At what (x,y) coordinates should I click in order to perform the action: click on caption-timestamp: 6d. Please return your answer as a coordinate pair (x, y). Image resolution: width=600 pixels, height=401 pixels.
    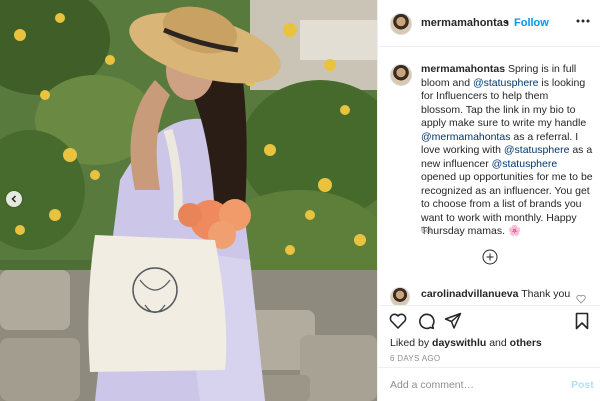
    Looking at the image, I should click on (426, 230).